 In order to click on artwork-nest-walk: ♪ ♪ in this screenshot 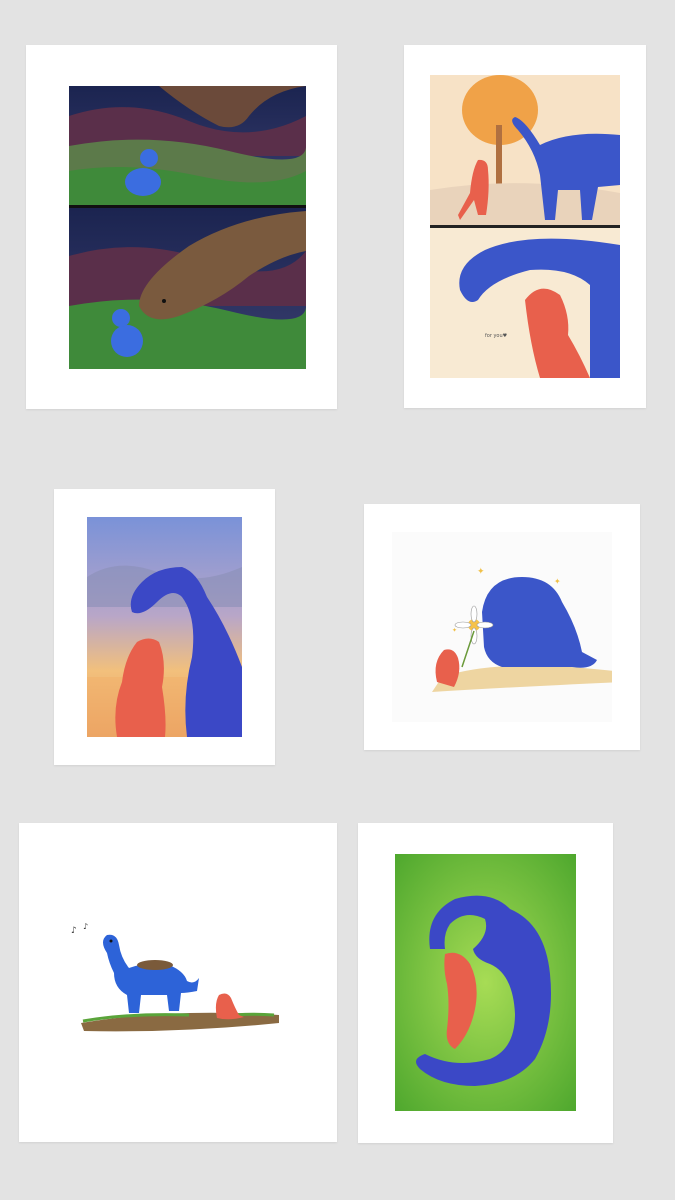, I will do `click(179, 983)`.